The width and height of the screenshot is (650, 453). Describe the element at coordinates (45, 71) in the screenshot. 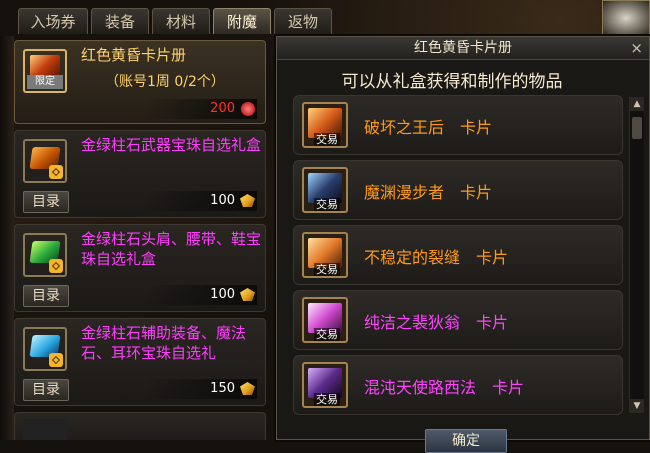

I see `card-album-icon: 限定` at that location.